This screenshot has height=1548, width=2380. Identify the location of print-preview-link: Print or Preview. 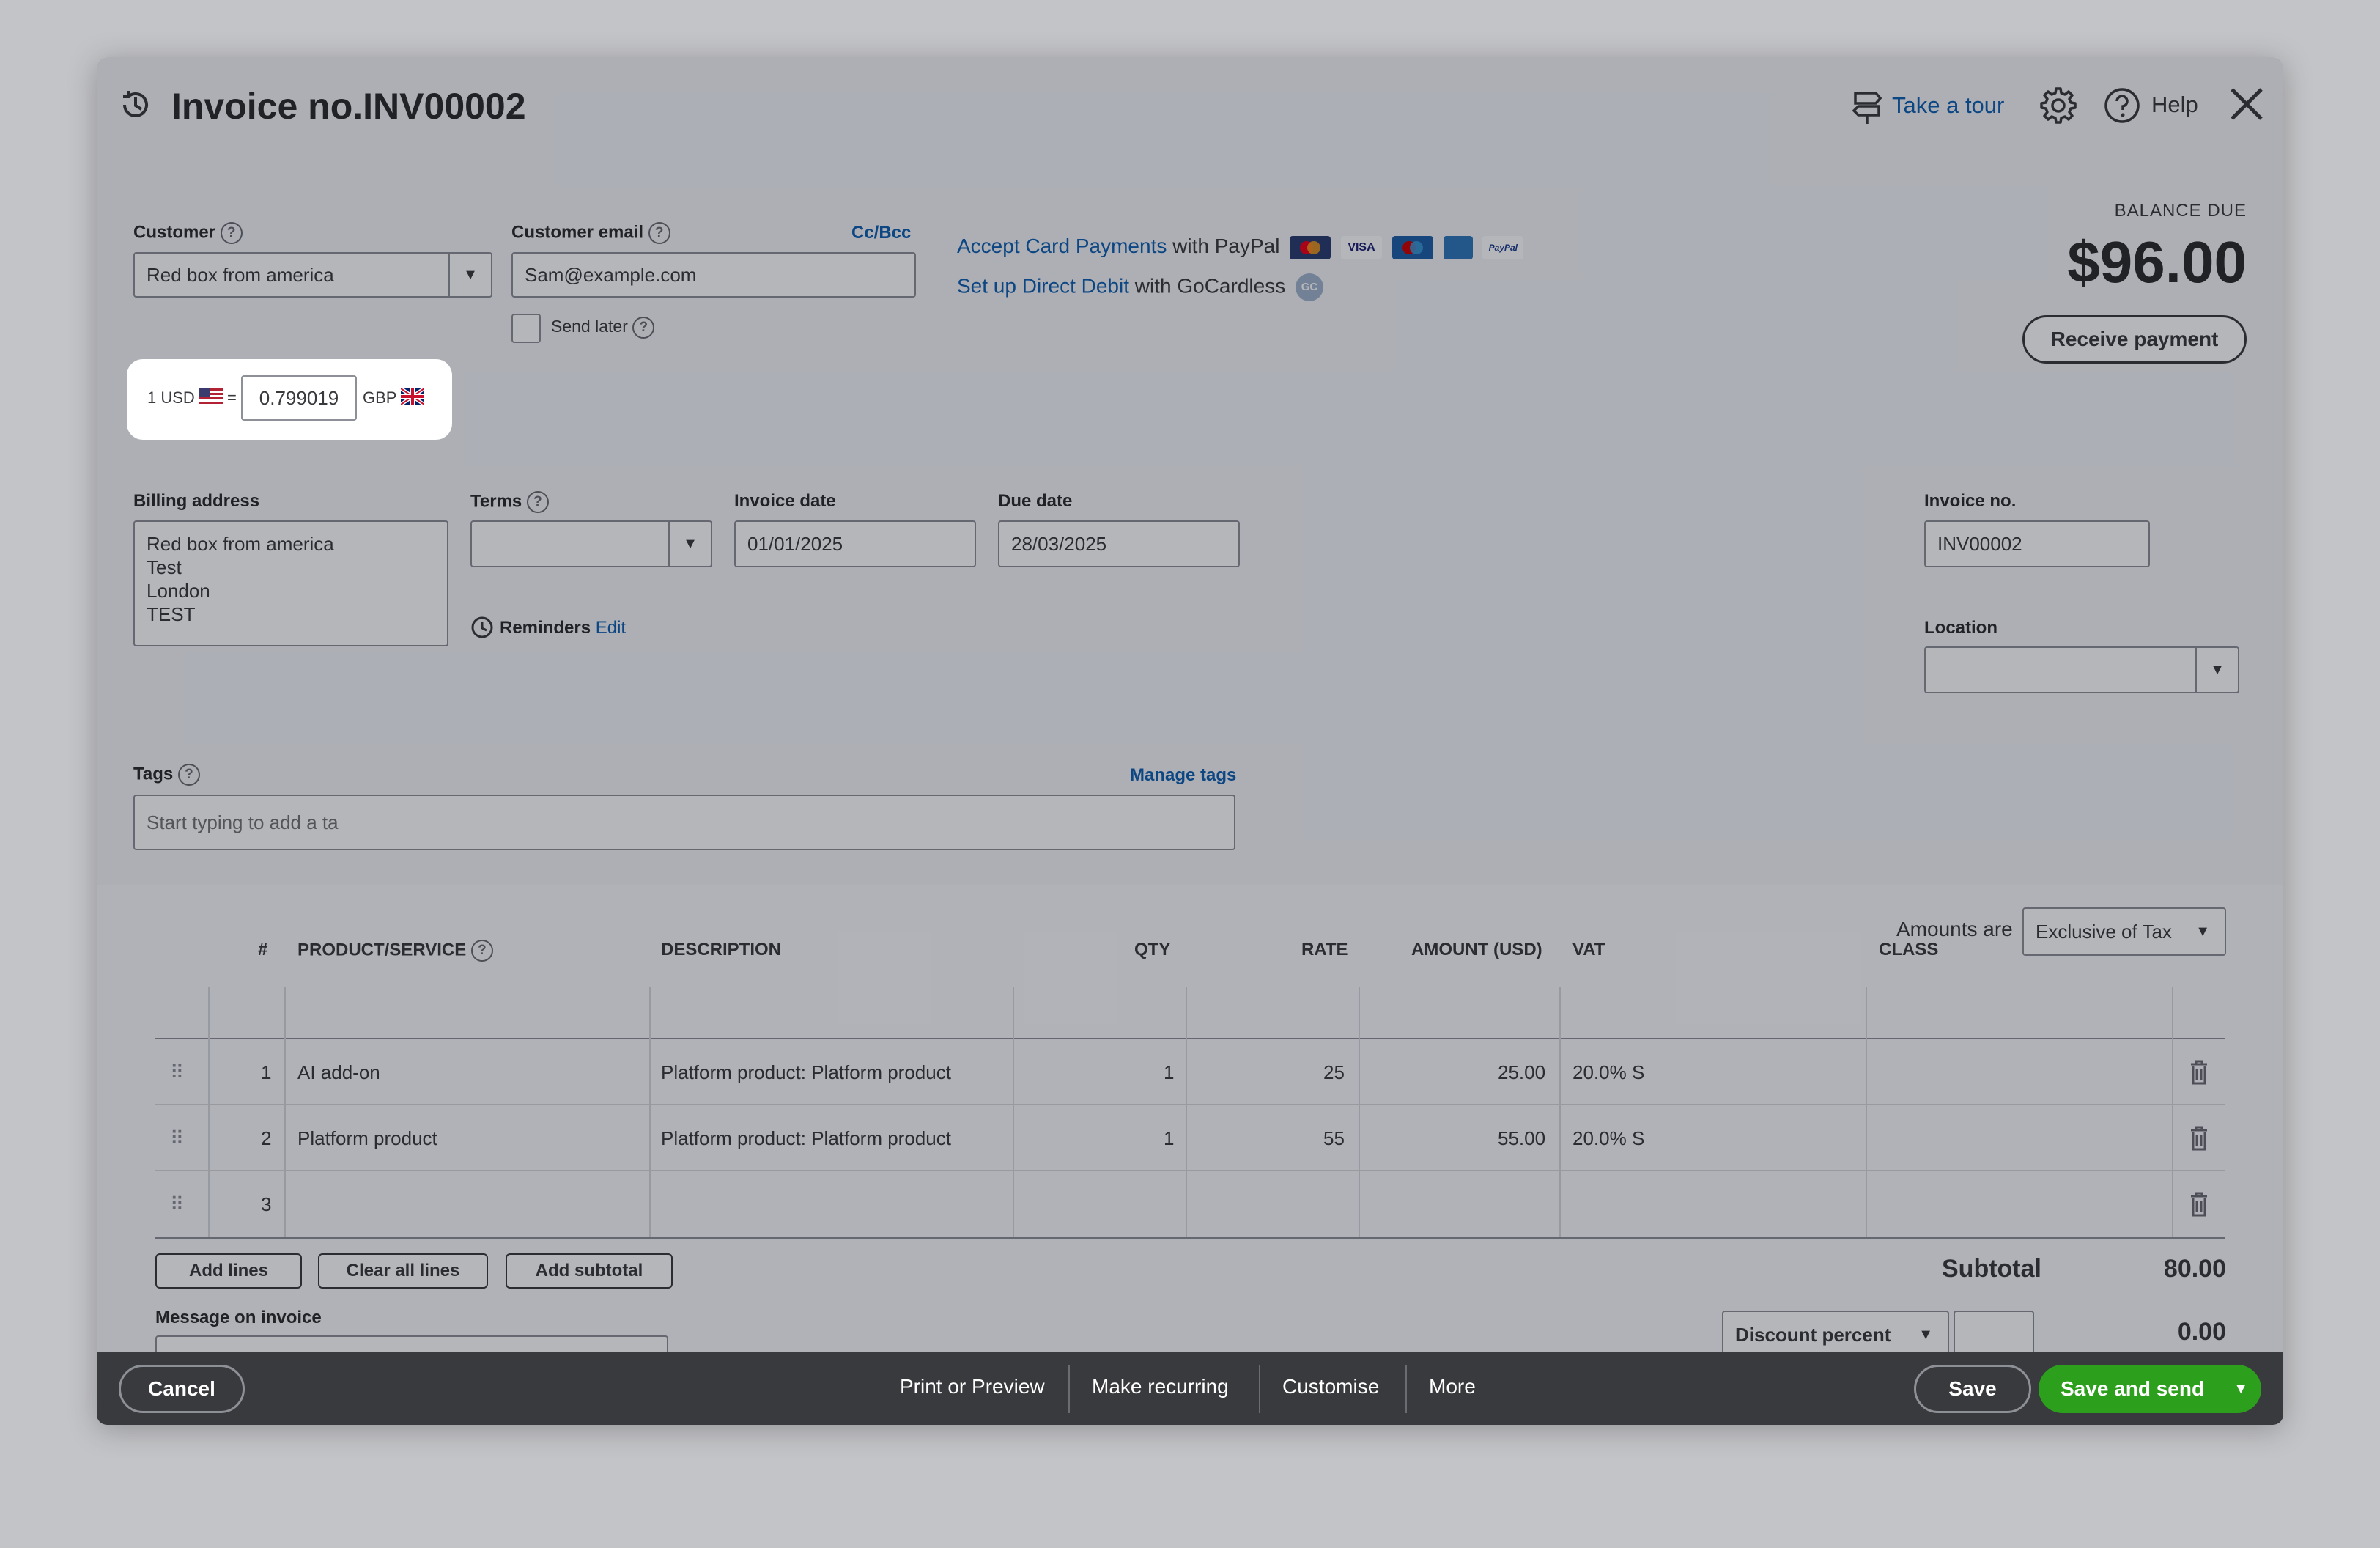
(972, 1386).